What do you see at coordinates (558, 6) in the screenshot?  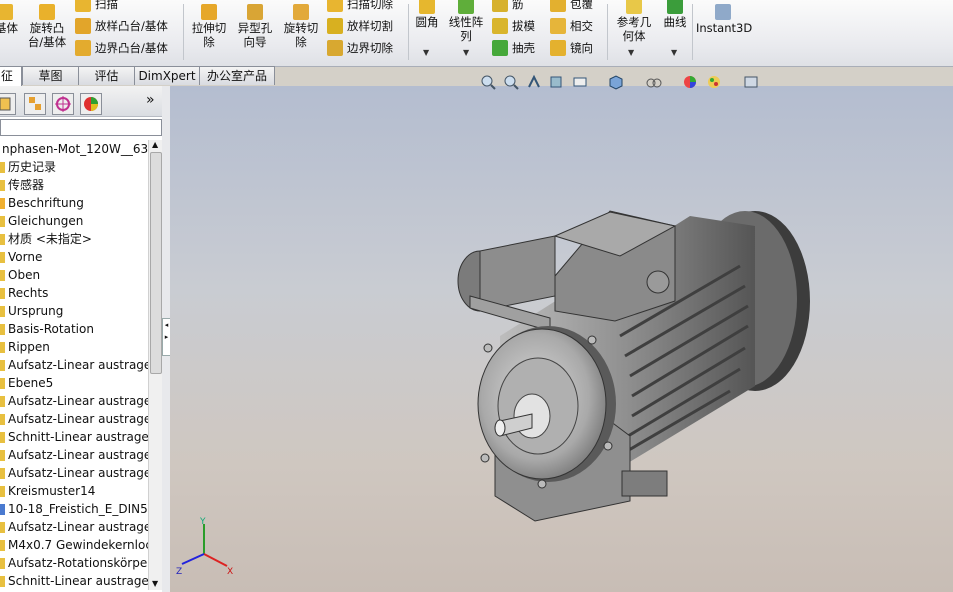 I see `wrap-icon` at bounding box center [558, 6].